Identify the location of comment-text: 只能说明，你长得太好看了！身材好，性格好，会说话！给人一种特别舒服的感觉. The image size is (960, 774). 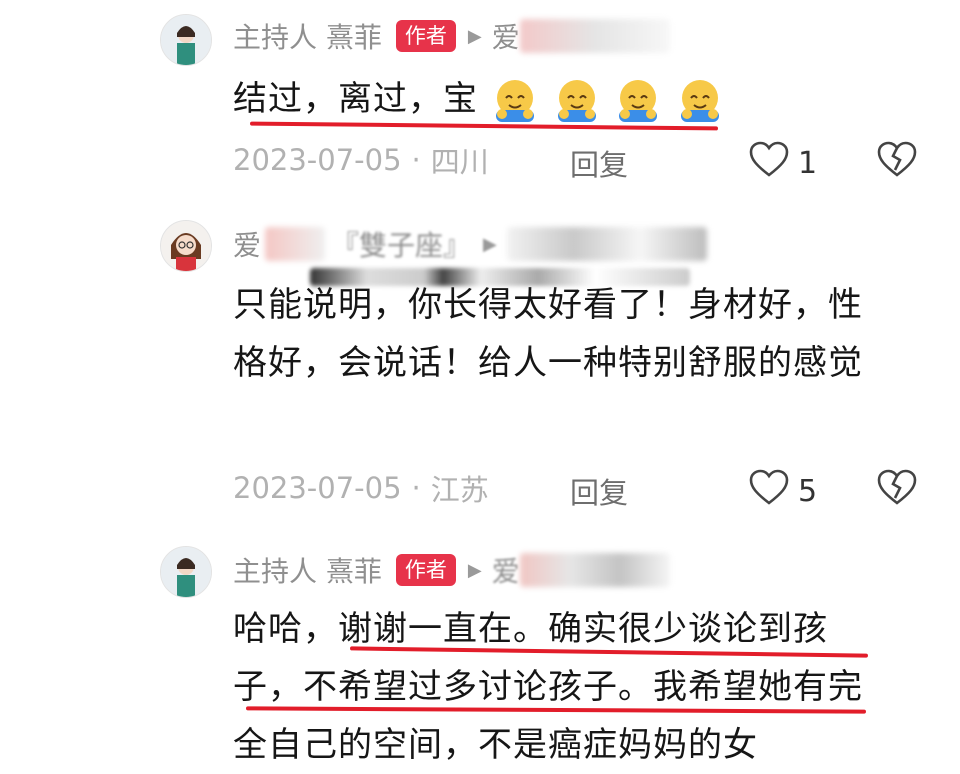
(548, 334).